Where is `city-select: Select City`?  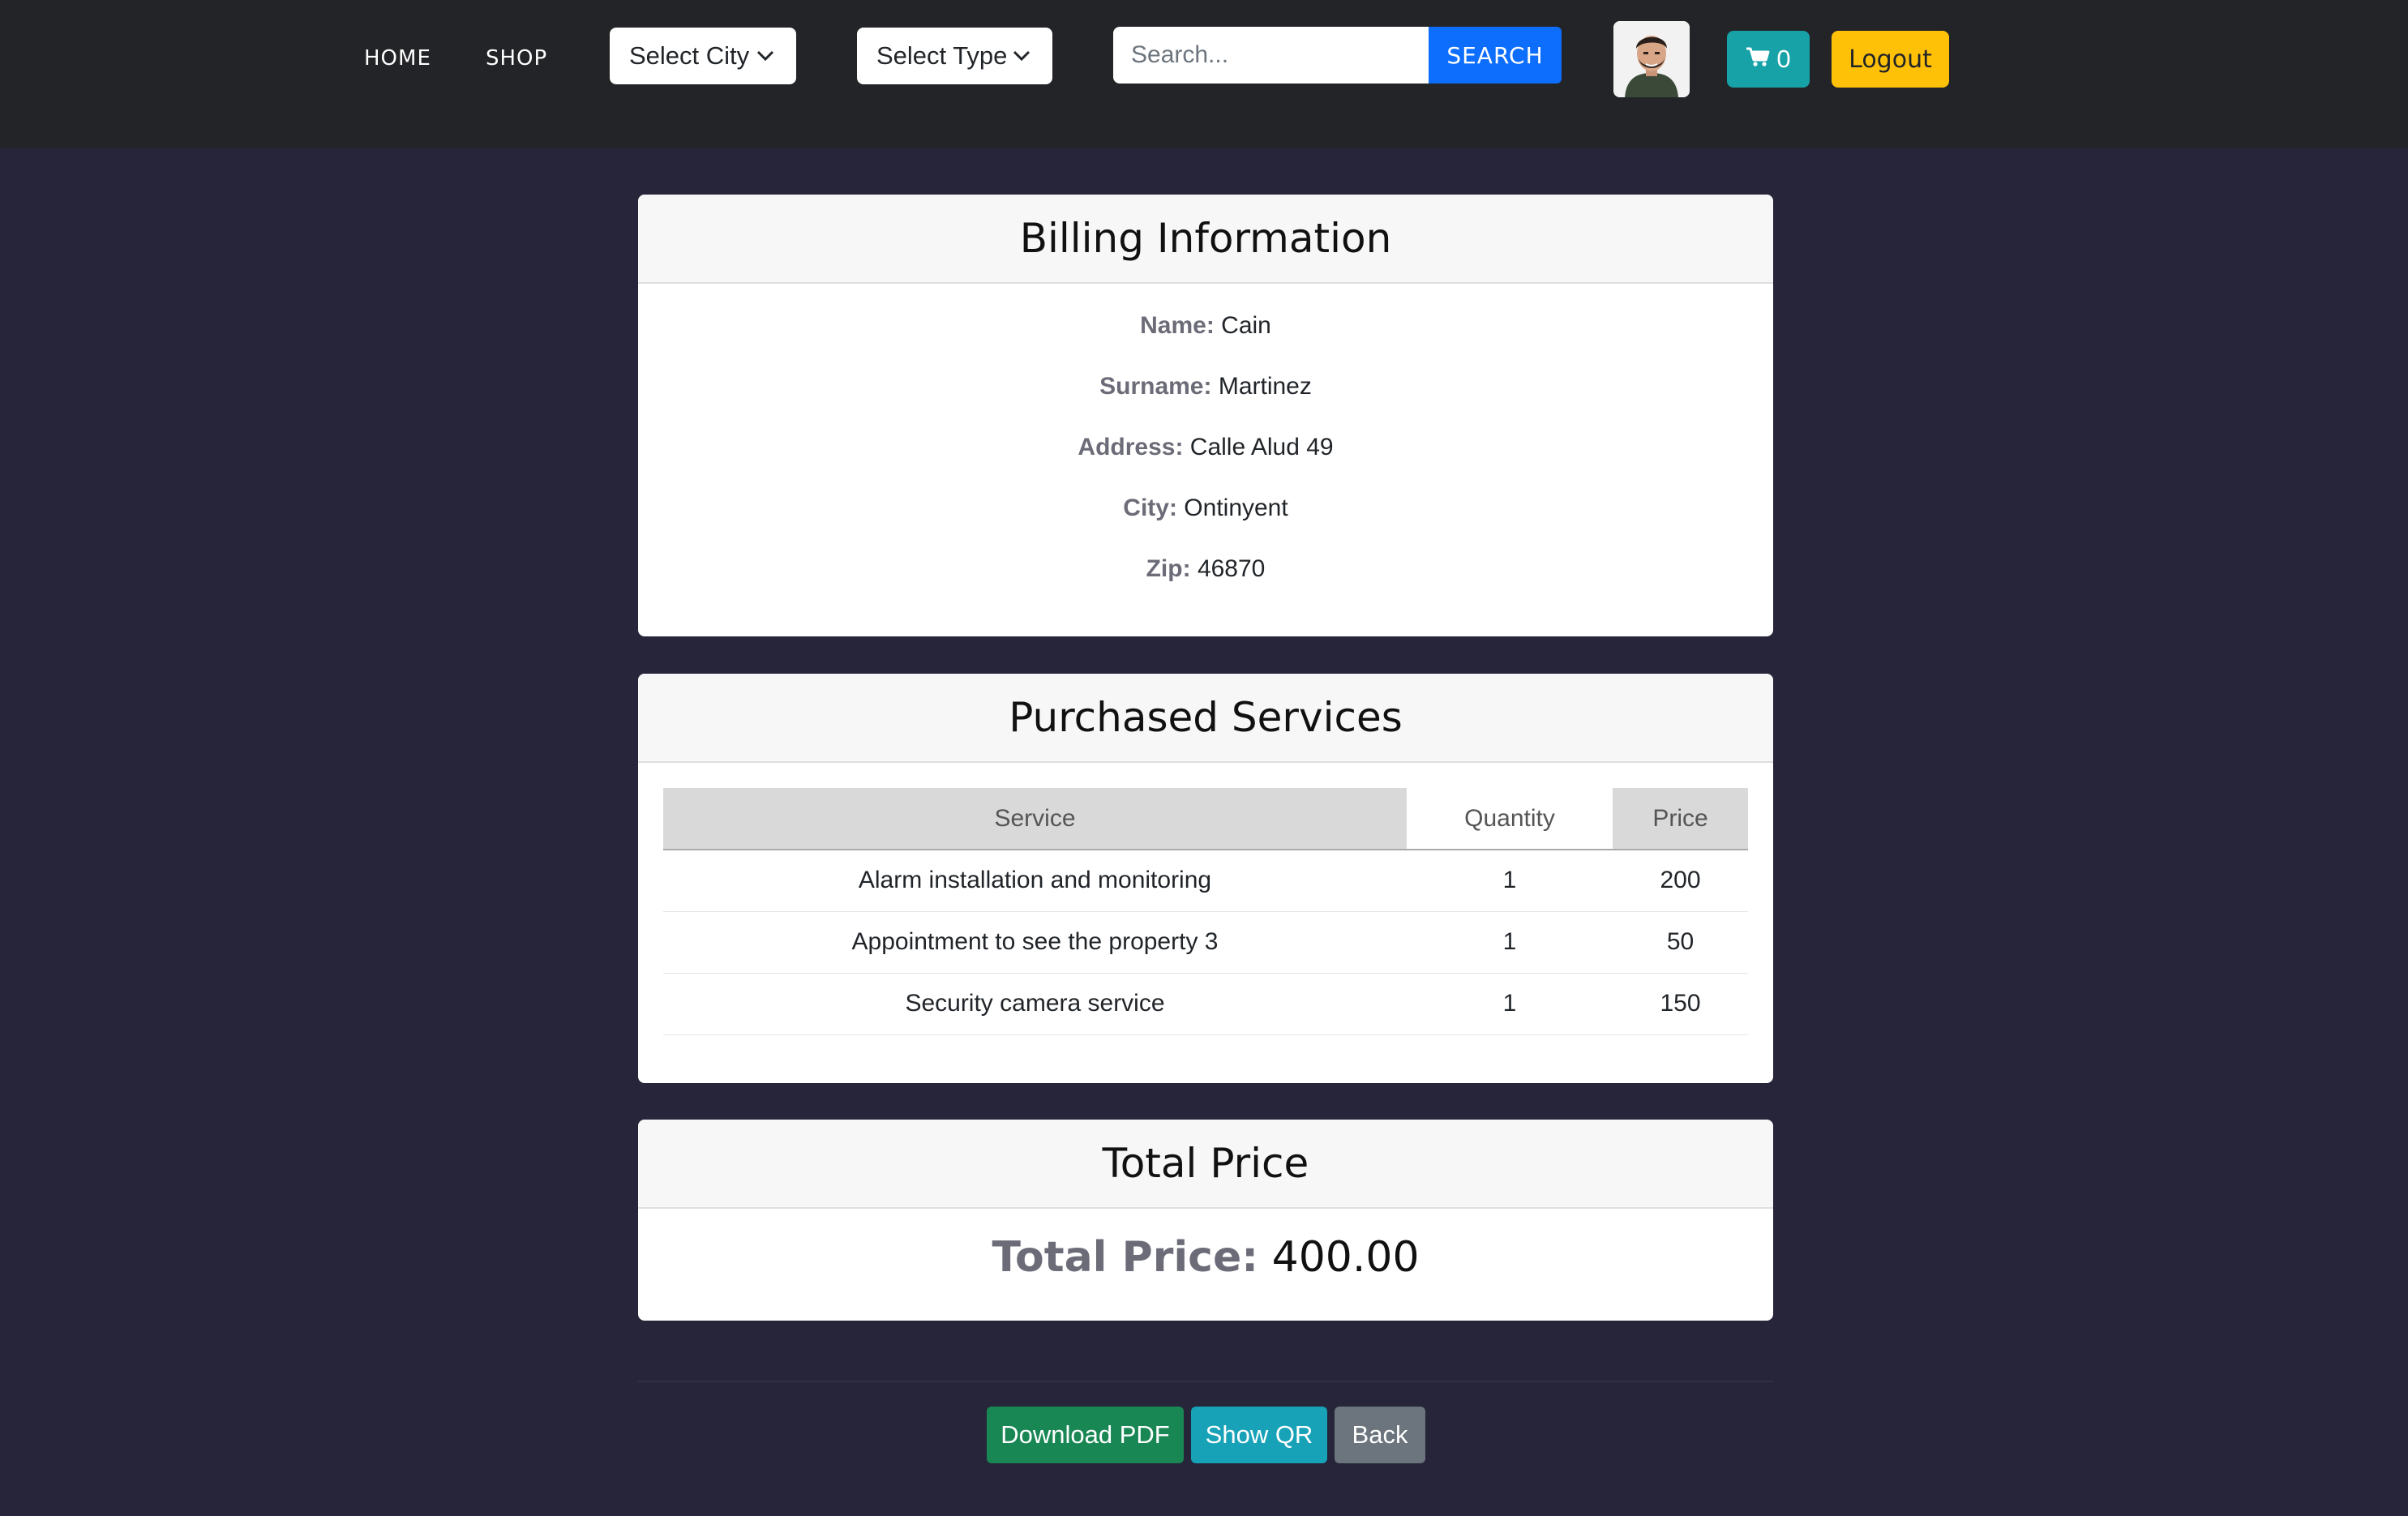 city-select: Select City is located at coordinates (703, 56).